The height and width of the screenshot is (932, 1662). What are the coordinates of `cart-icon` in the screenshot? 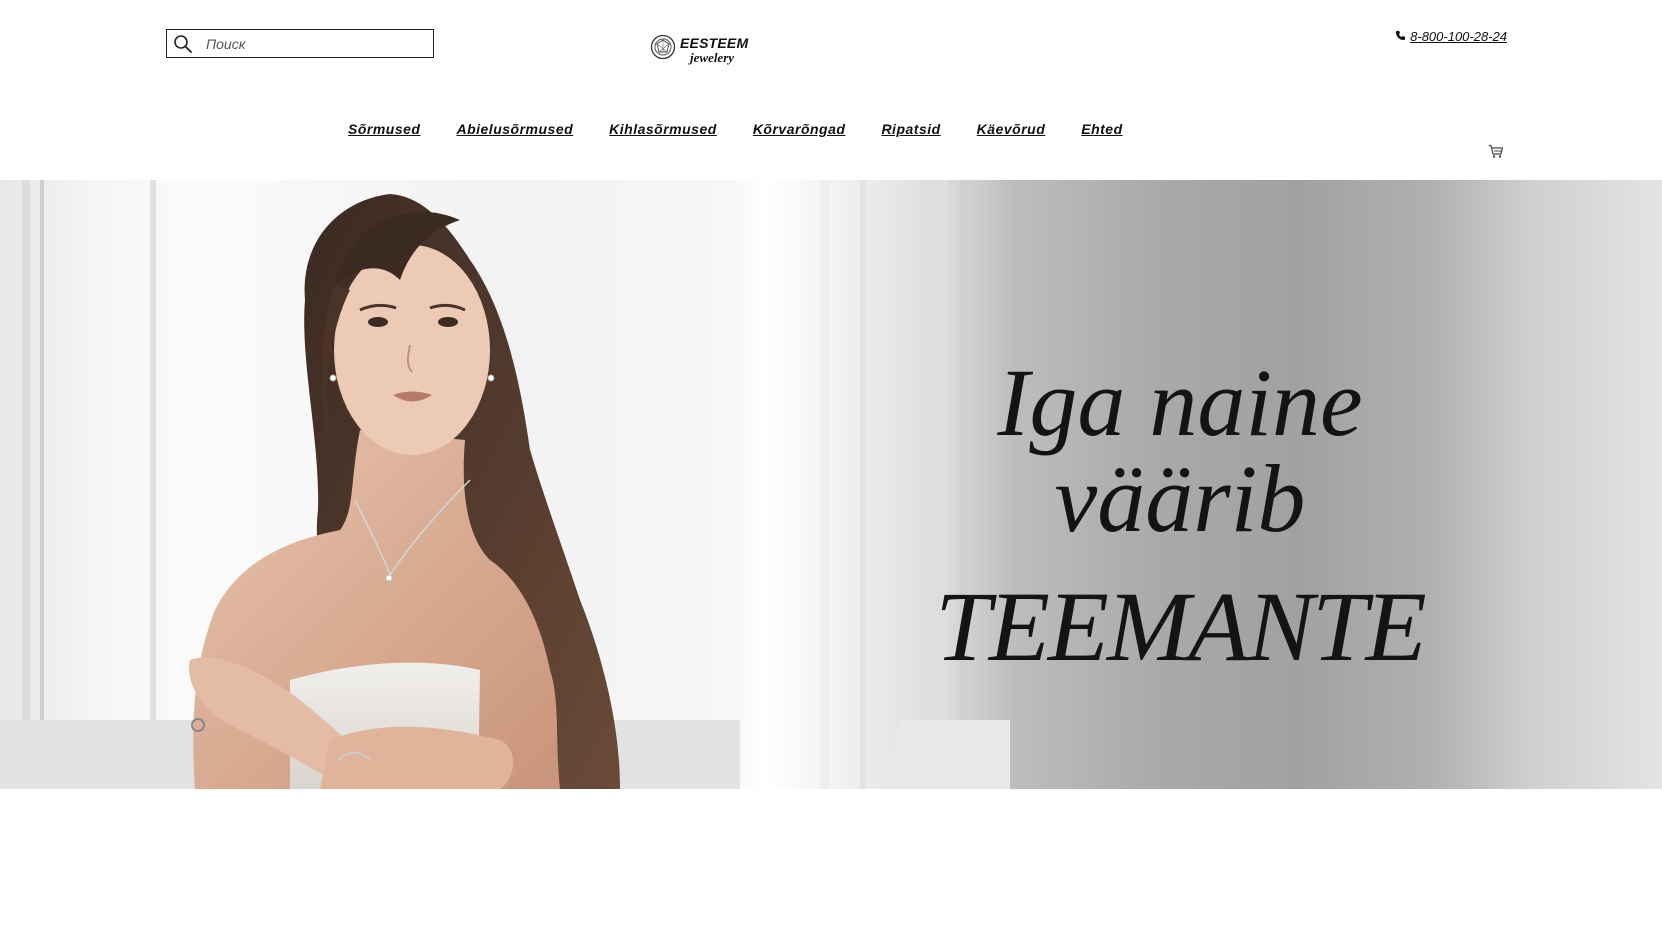 It's located at (1497, 152).